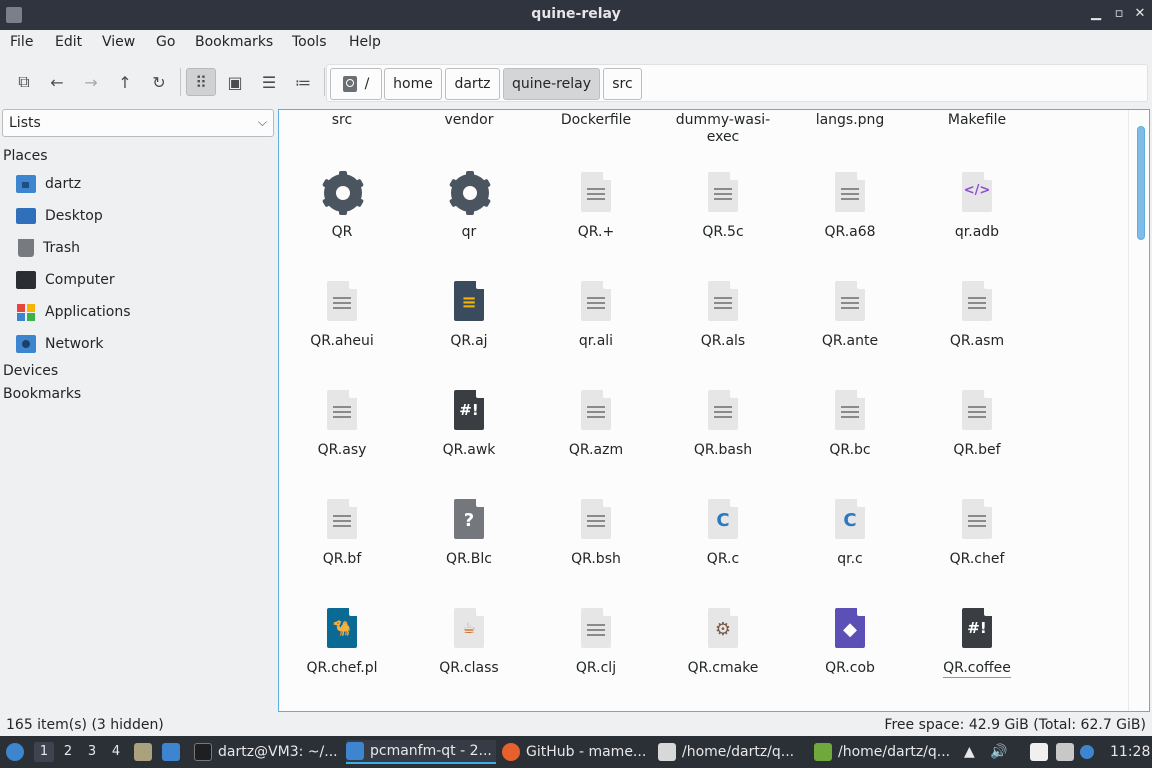 Image resolution: width=1152 pixels, height=768 pixels. I want to click on file-item: QR.bef, so click(977, 424).